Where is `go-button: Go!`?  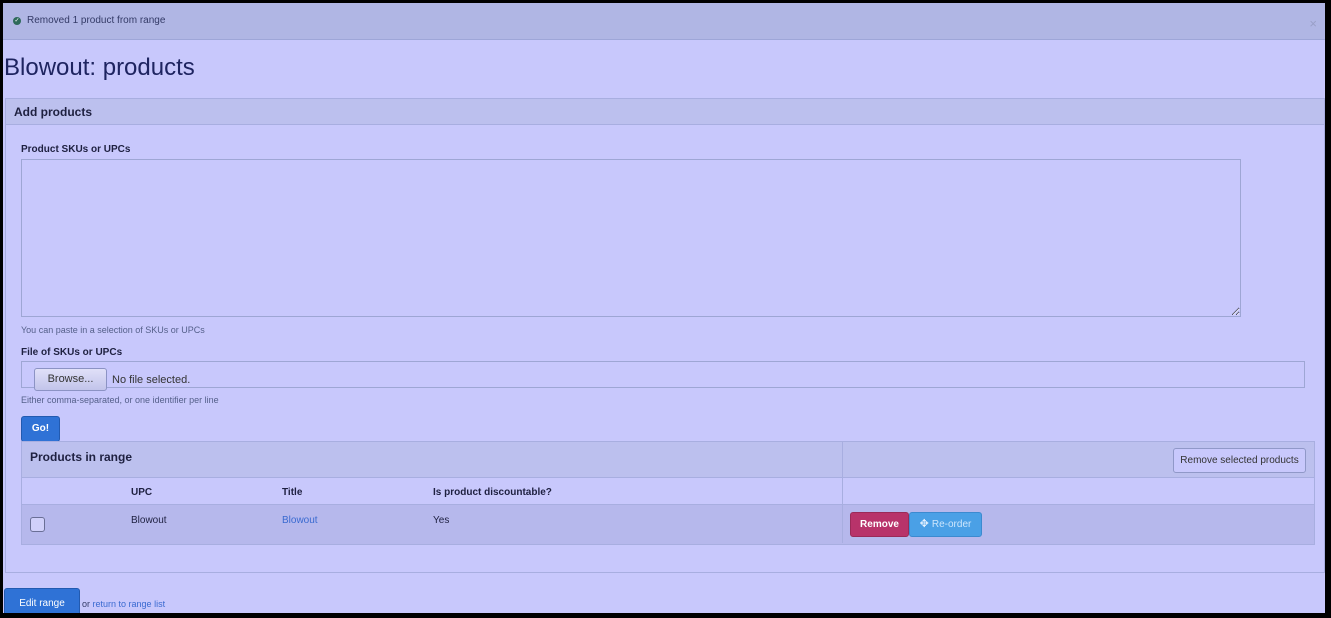 go-button: Go! is located at coordinates (40, 429).